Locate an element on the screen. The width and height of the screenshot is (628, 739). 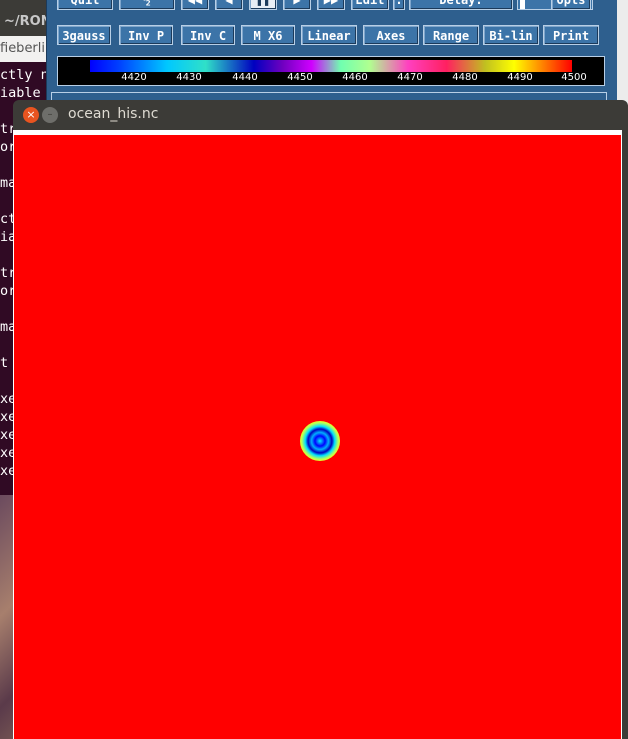
fast-forward-button: ▶▶ is located at coordinates (331, 5).